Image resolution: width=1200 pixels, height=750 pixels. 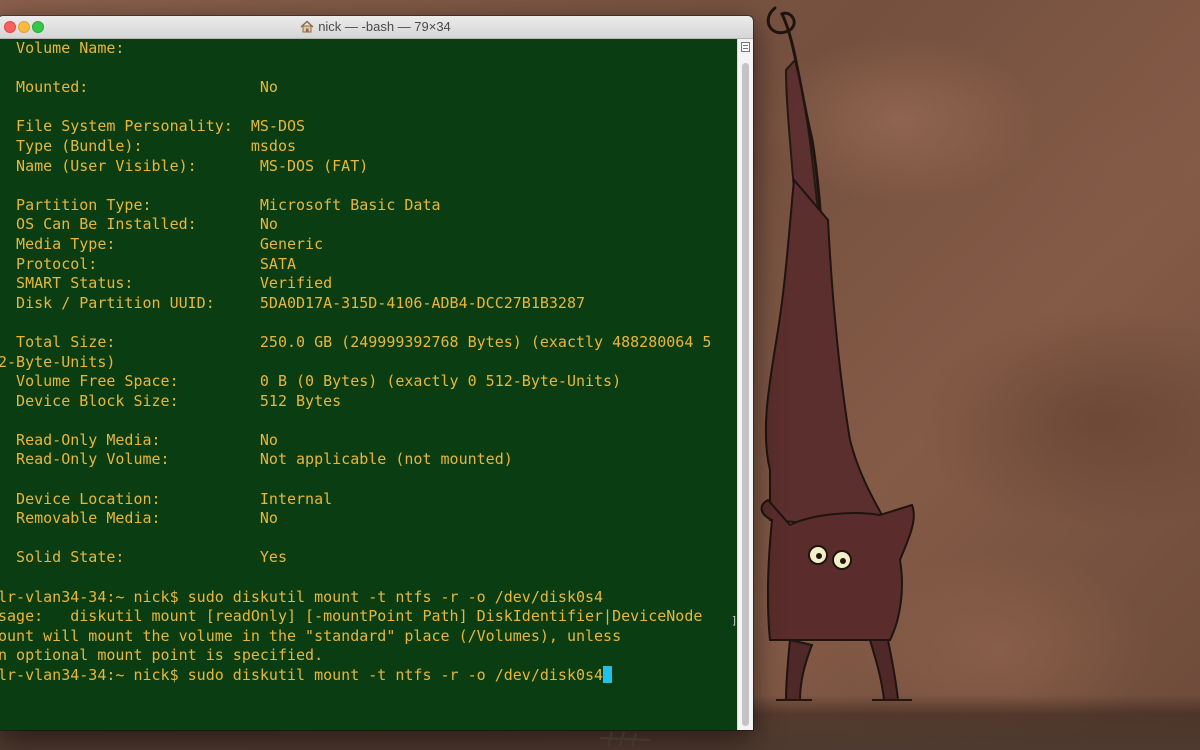 What do you see at coordinates (745, 394) in the screenshot?
I see `scrollbar-thumb` at bounding box center [745, 394].